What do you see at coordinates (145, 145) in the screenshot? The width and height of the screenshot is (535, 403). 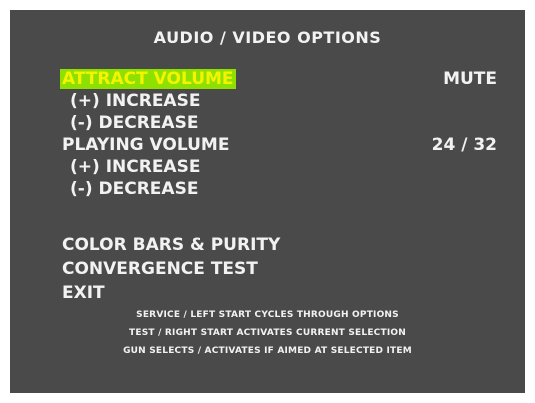 I see `menu-item-playing-volume: PLAYING VOLUME` at bounding box center [145, 145].